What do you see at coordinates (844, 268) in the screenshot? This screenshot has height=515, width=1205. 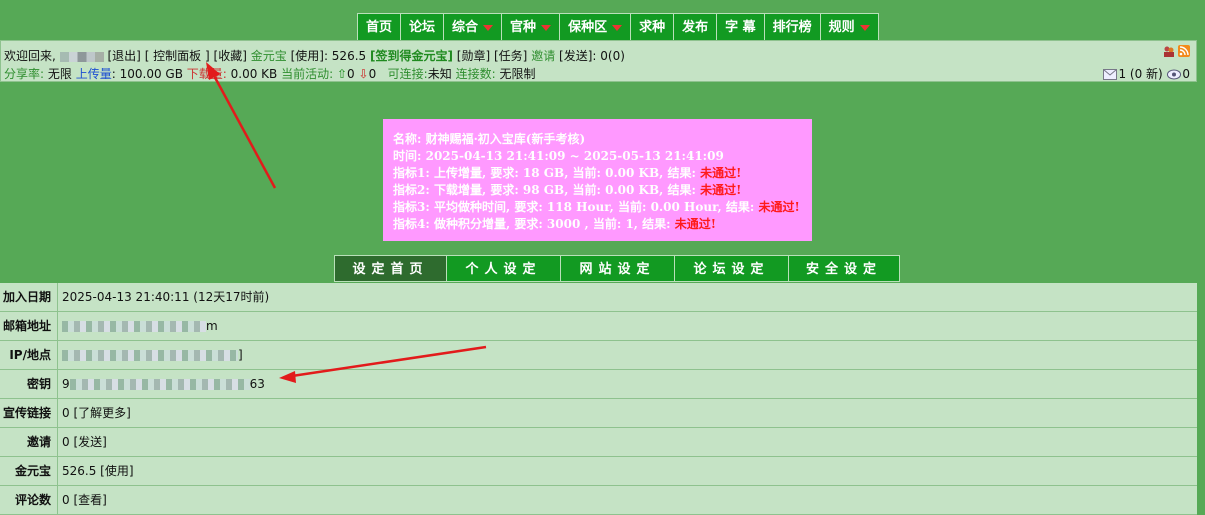 I see `tab-security-settings: 安全设定` at bounding box center [844, 268].